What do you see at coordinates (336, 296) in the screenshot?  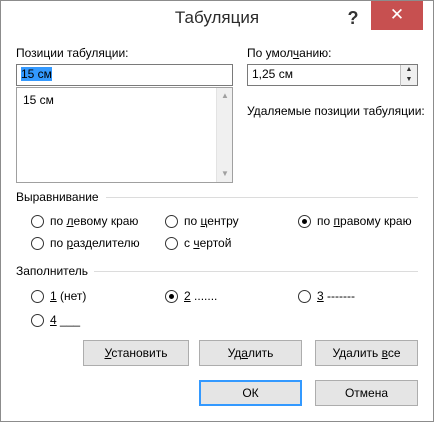 I see `radio-leader-3-label: 3 -------` at bounding box center [336, 296].